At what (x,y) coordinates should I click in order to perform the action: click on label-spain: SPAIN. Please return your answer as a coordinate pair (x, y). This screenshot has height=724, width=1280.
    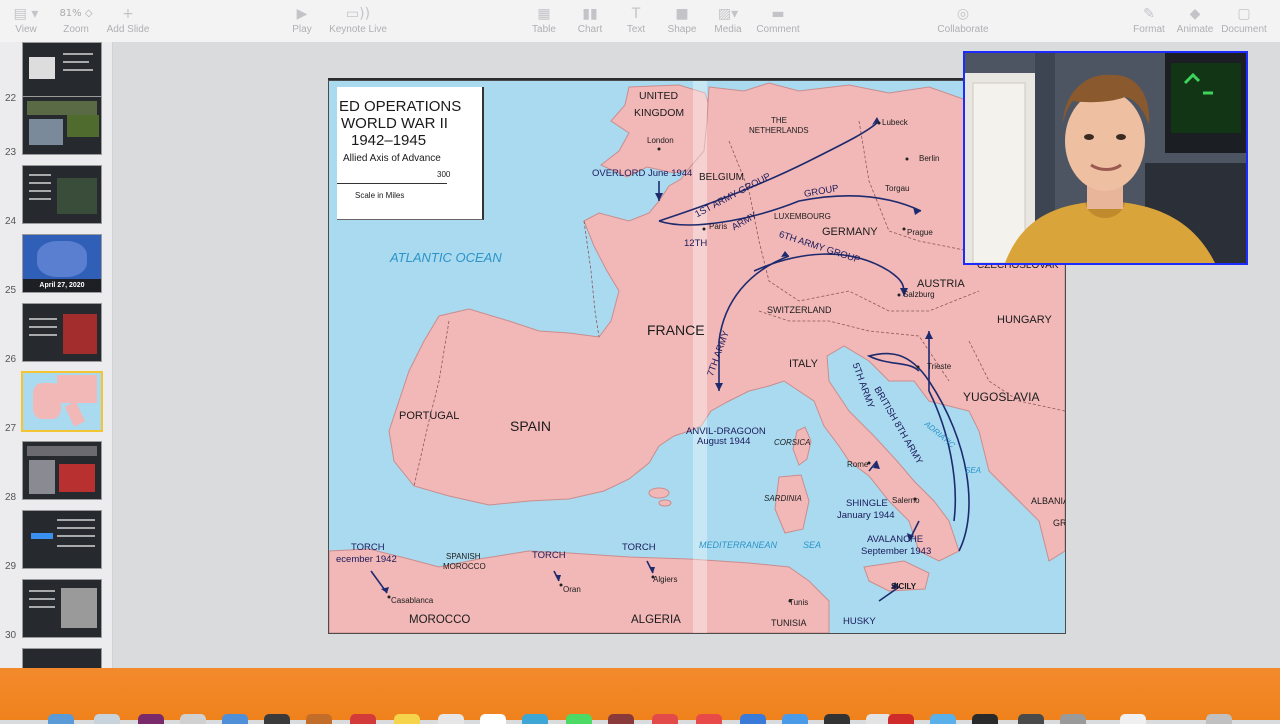
    Looking at the image, I should click on (530, 426).